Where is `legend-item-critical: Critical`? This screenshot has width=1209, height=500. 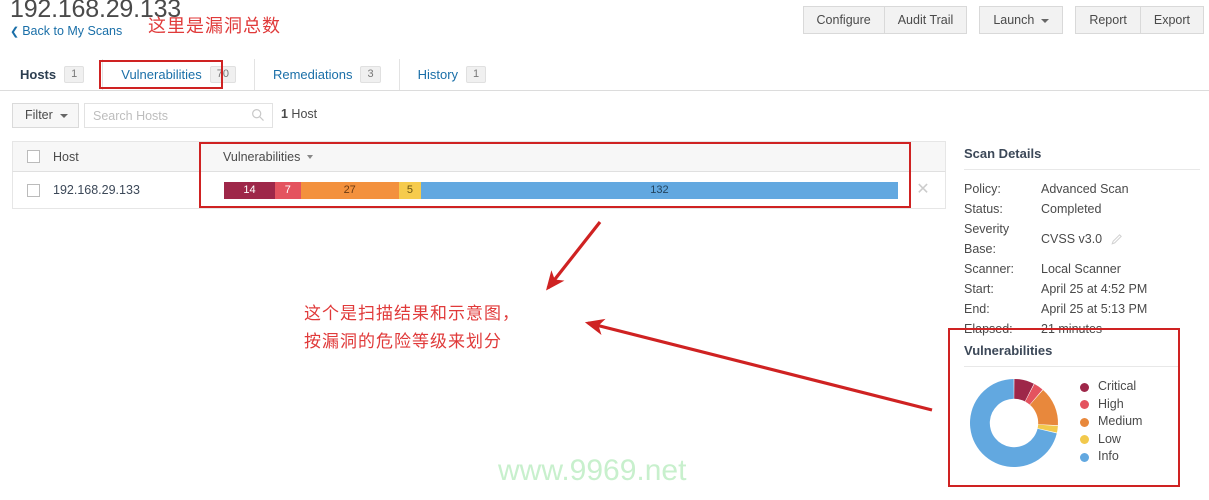 legend-item-critical: Critical is located at coordinates (1111, 387).